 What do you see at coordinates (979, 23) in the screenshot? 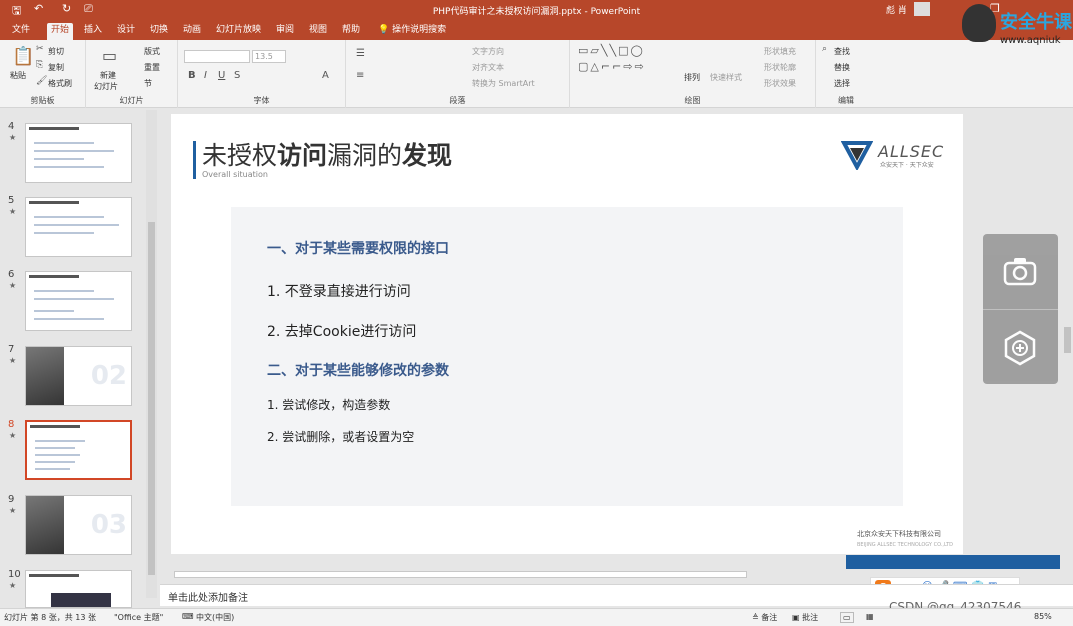
I see `bull-logo-icon` at bounding box center [979, 23].